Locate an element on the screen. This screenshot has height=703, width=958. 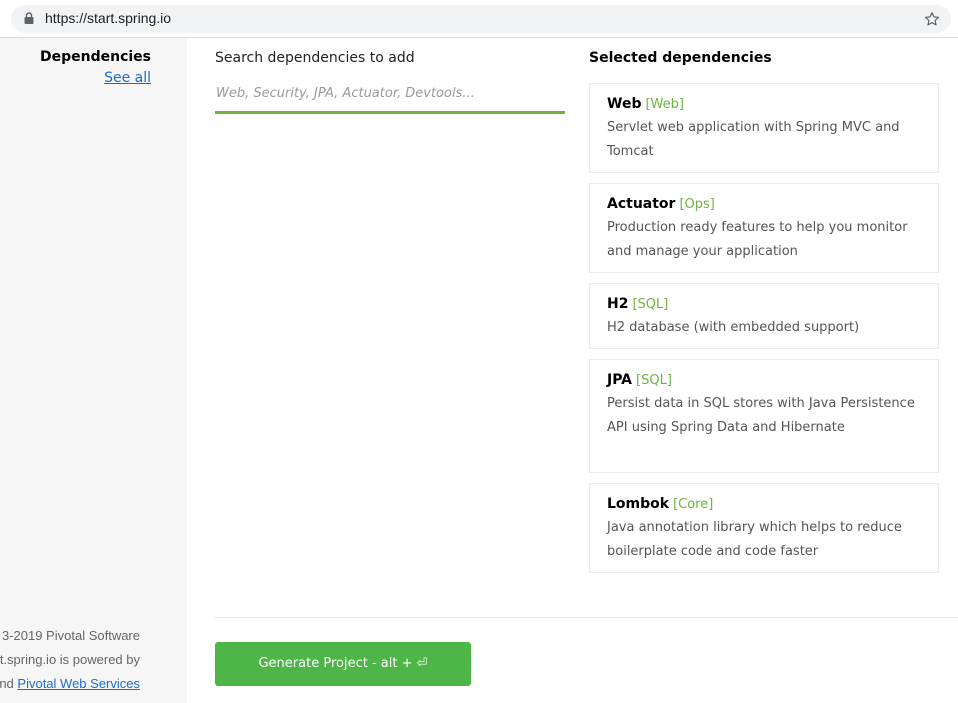
dependency-tag: [Web] is located at coordinates (664, 104).